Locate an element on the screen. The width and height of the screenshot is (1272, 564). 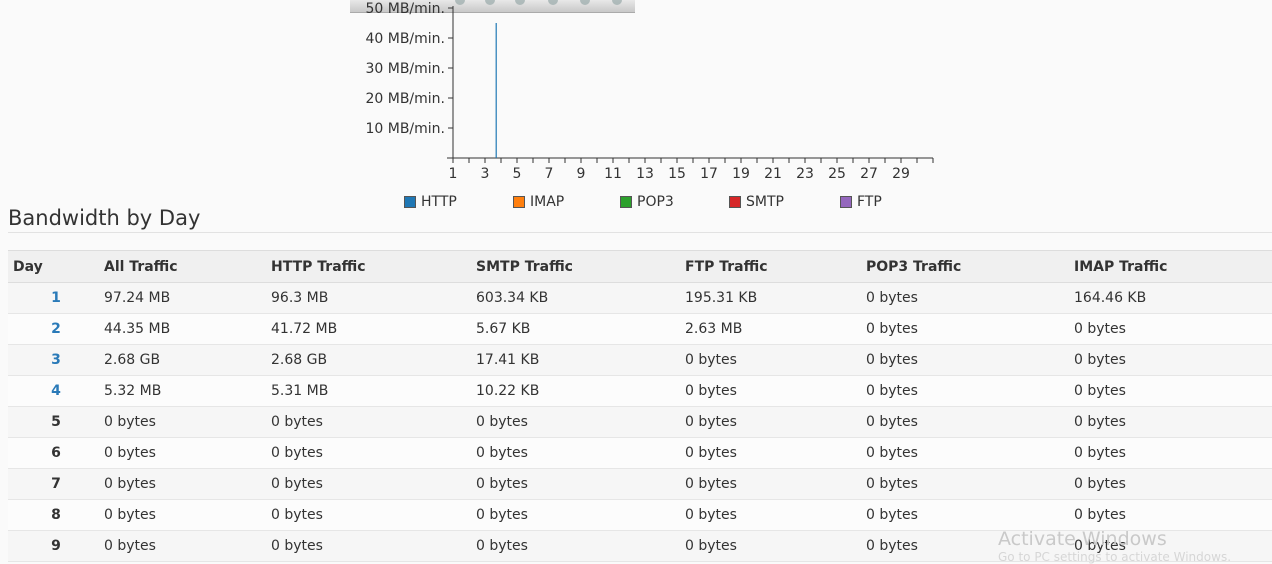
cell-http-traffic: 41.72 MB is located at coordinates (368, 329).